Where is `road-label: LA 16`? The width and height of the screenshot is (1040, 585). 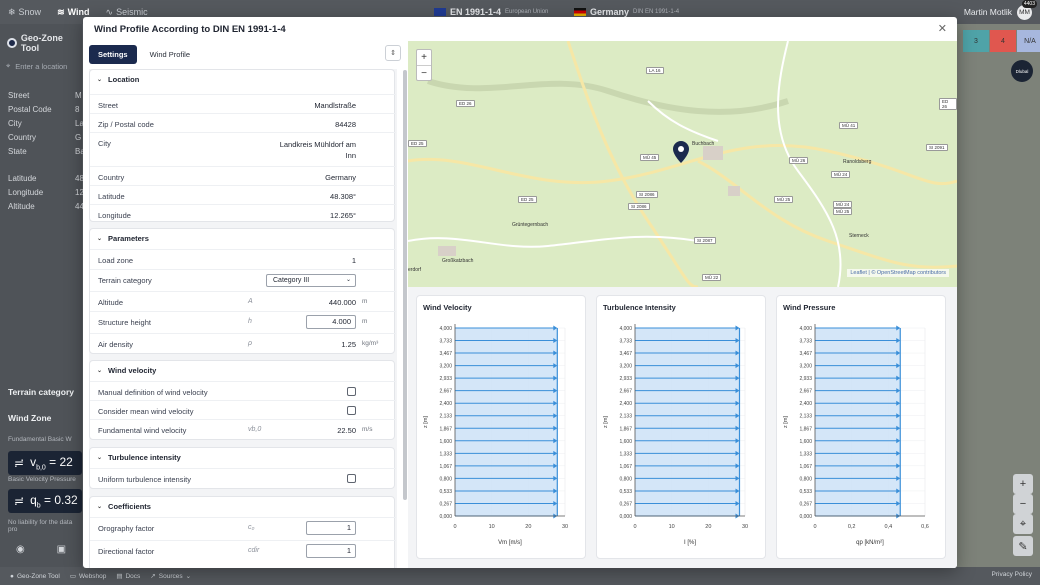 road-label: LA 16 is located at coordinates (655, 70).